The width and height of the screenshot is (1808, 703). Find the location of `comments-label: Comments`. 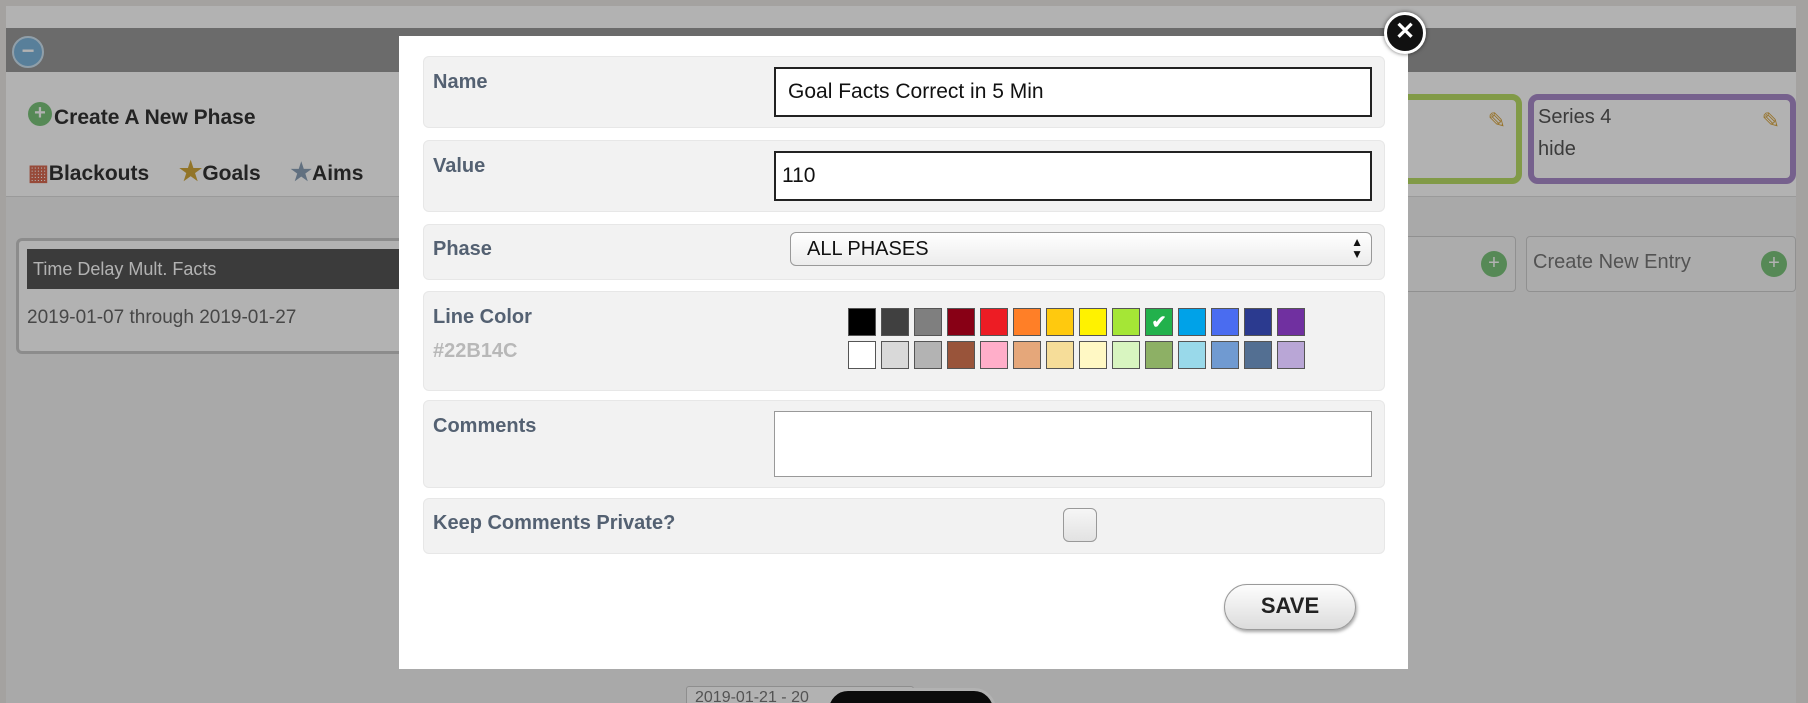

comments-label: Comments is located at coordinates (485, 426).